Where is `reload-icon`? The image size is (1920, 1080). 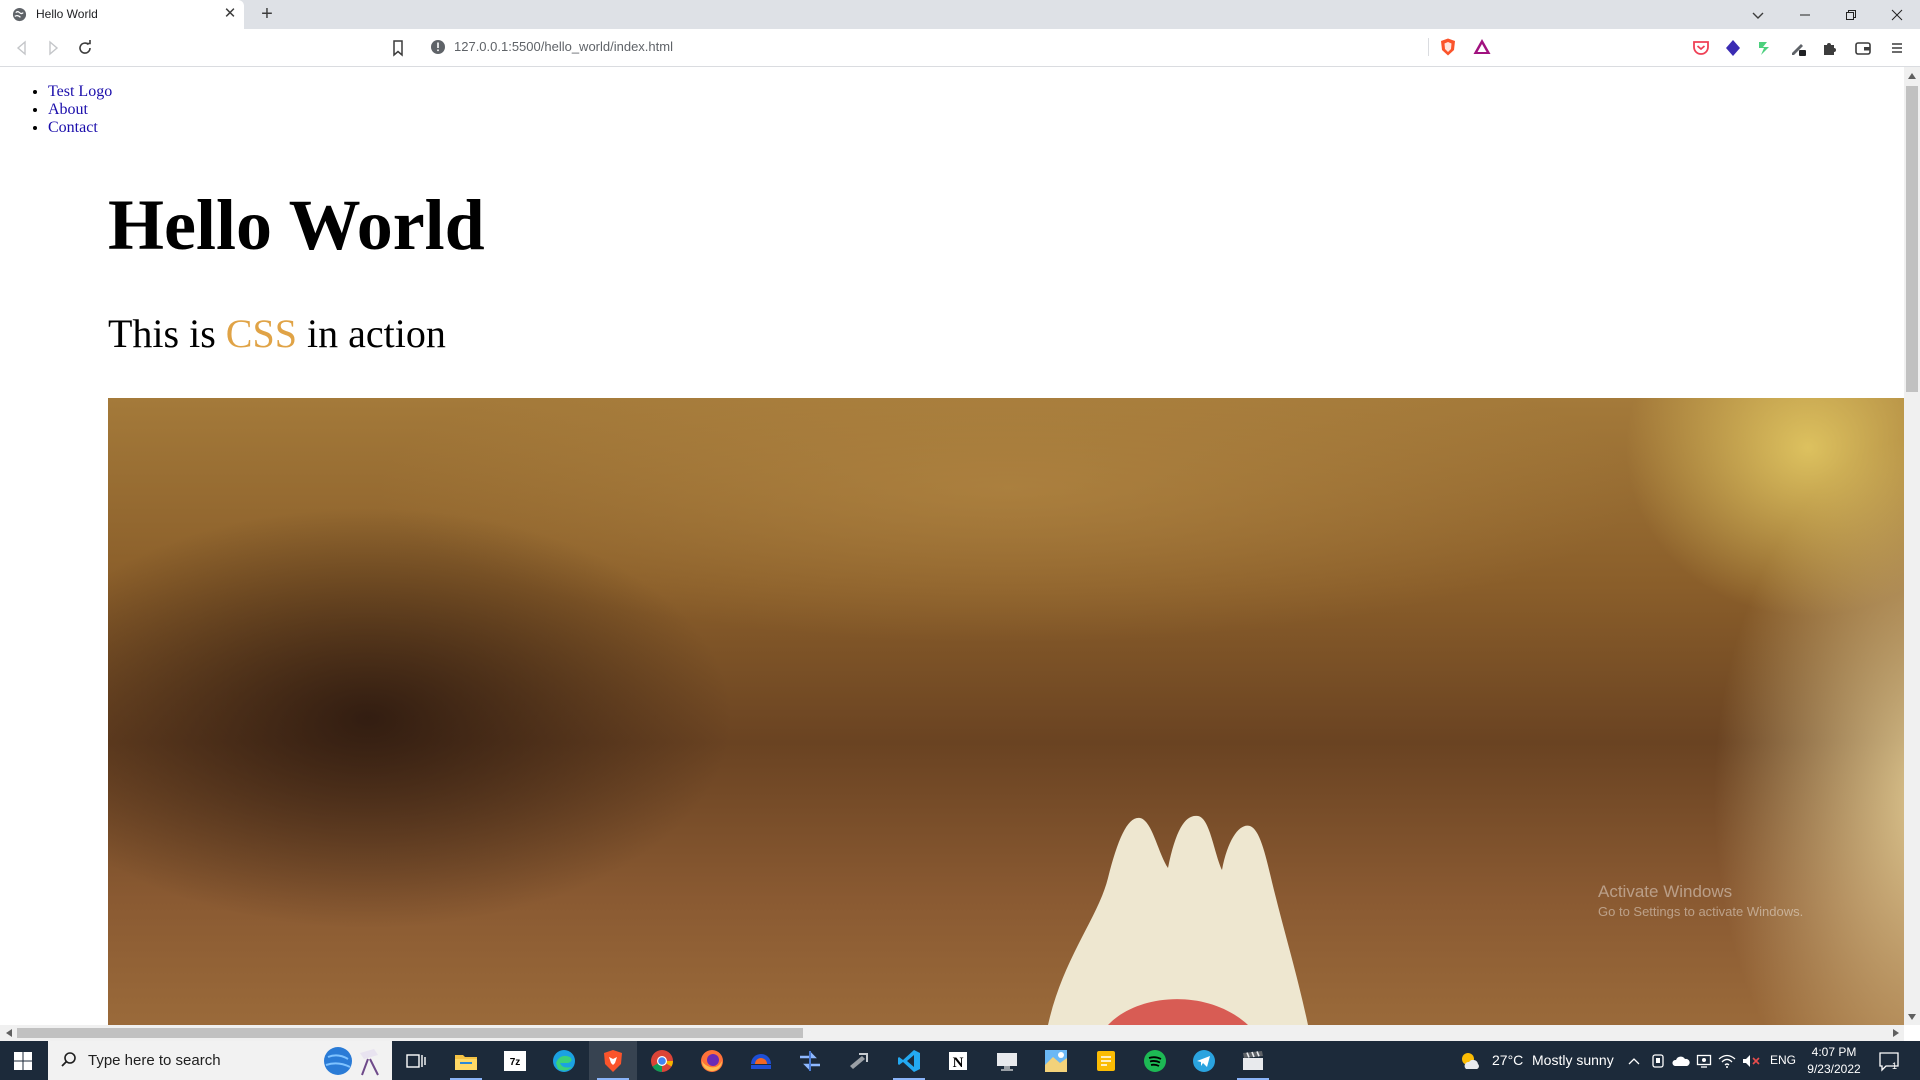
reload-icon is located at coordinates (85, 48).